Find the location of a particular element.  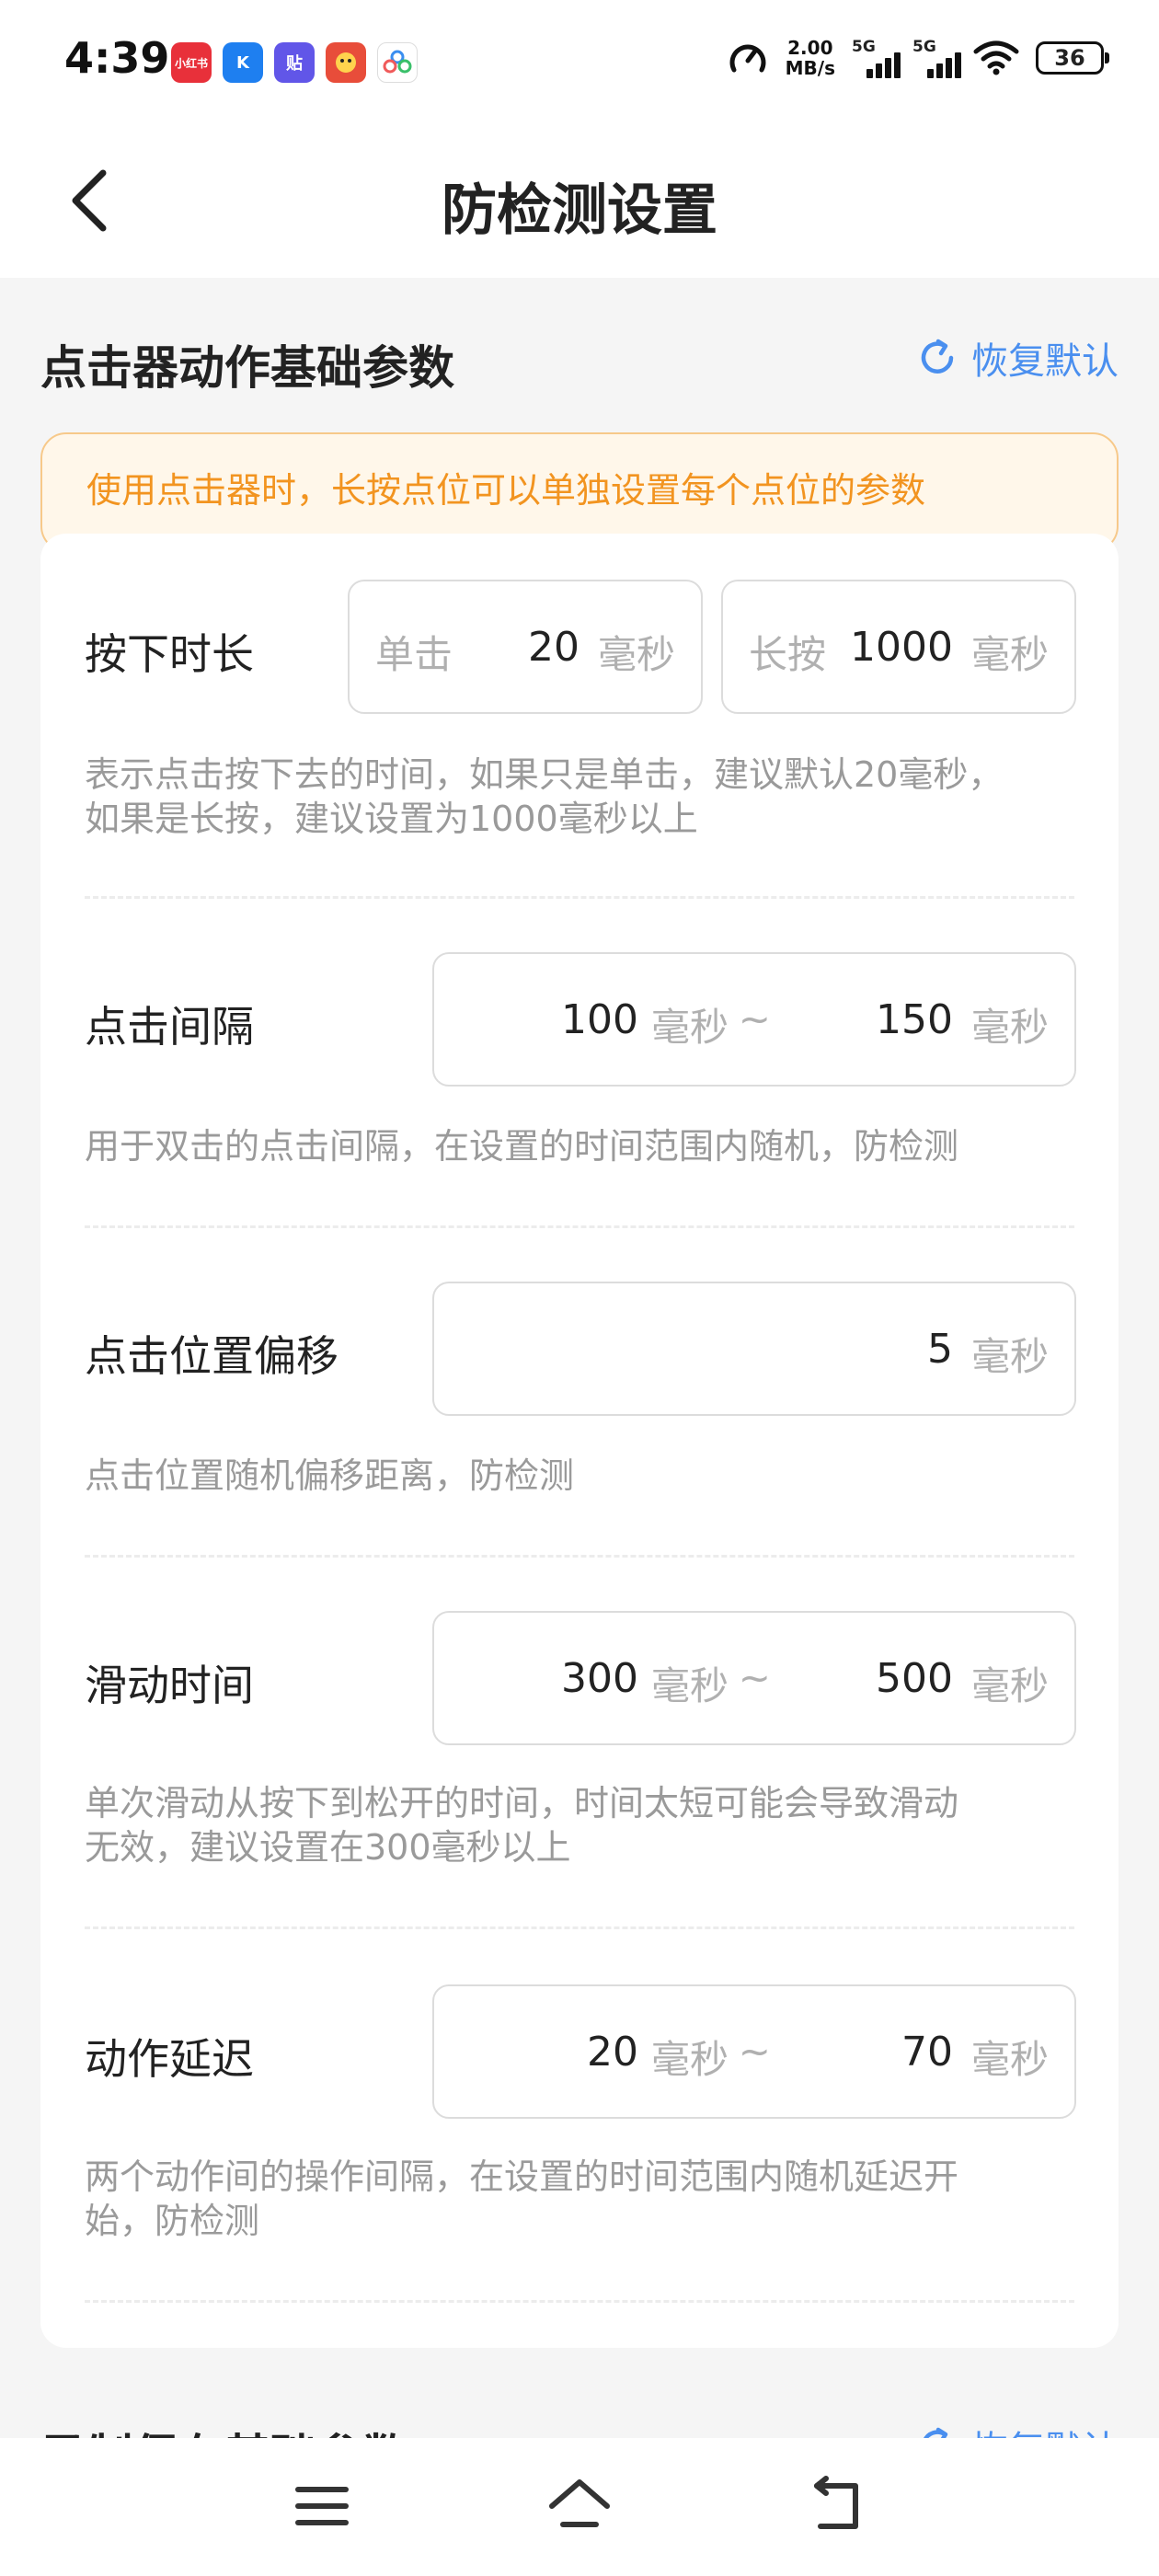

menu-icon is located at coordinates (322, 2506).